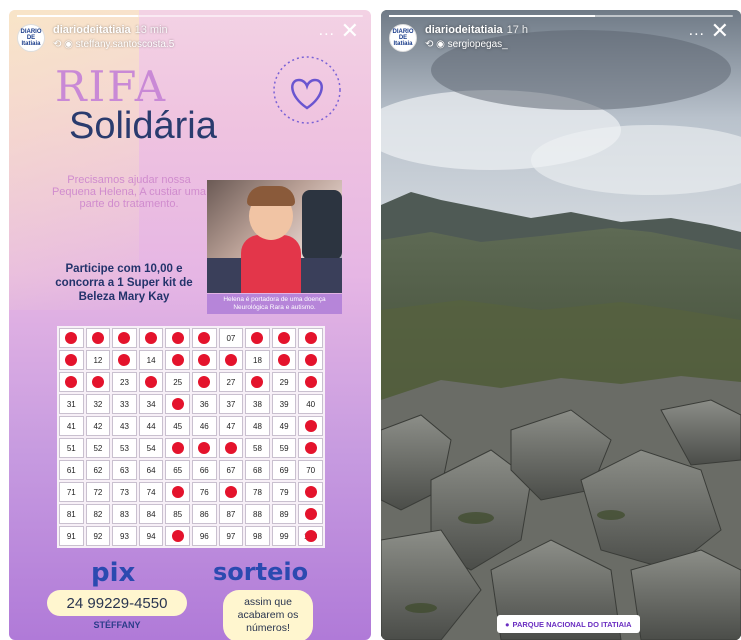  What do you see at coordinates (177, 382) in the screenshot?
I see `raffle-cell: 25` at bounding box center [177, 382].